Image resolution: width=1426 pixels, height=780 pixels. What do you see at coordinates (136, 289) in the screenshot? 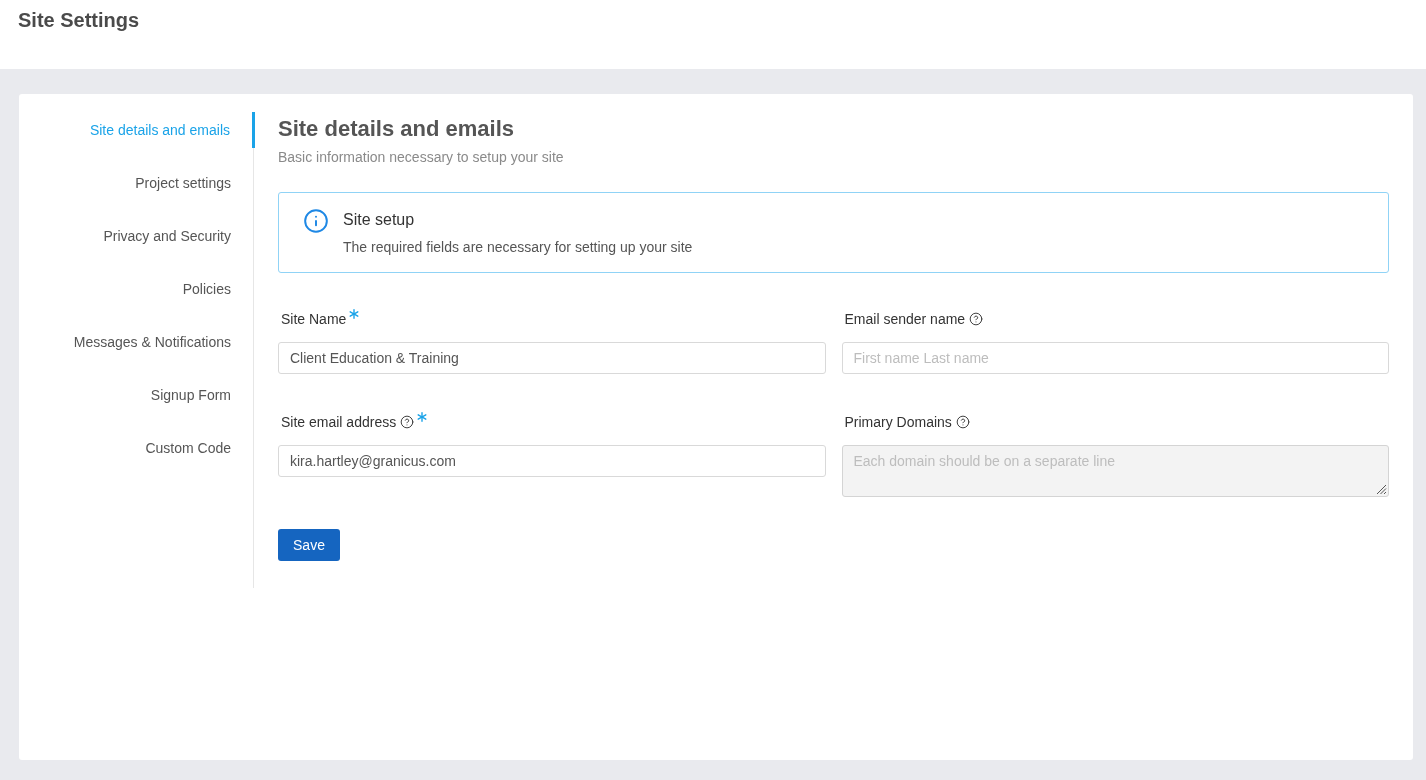
I see `sidebar-nav-item: Policies` at bounding box center [136, 289].